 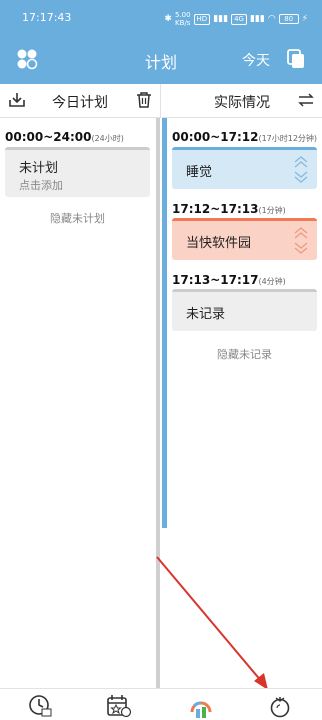 What do you see at coordinates (229, 280) in the screenshot?
I see `actual-time-header-3: 17:13~17:17(4分钟)` at bounding box center [229, 280].